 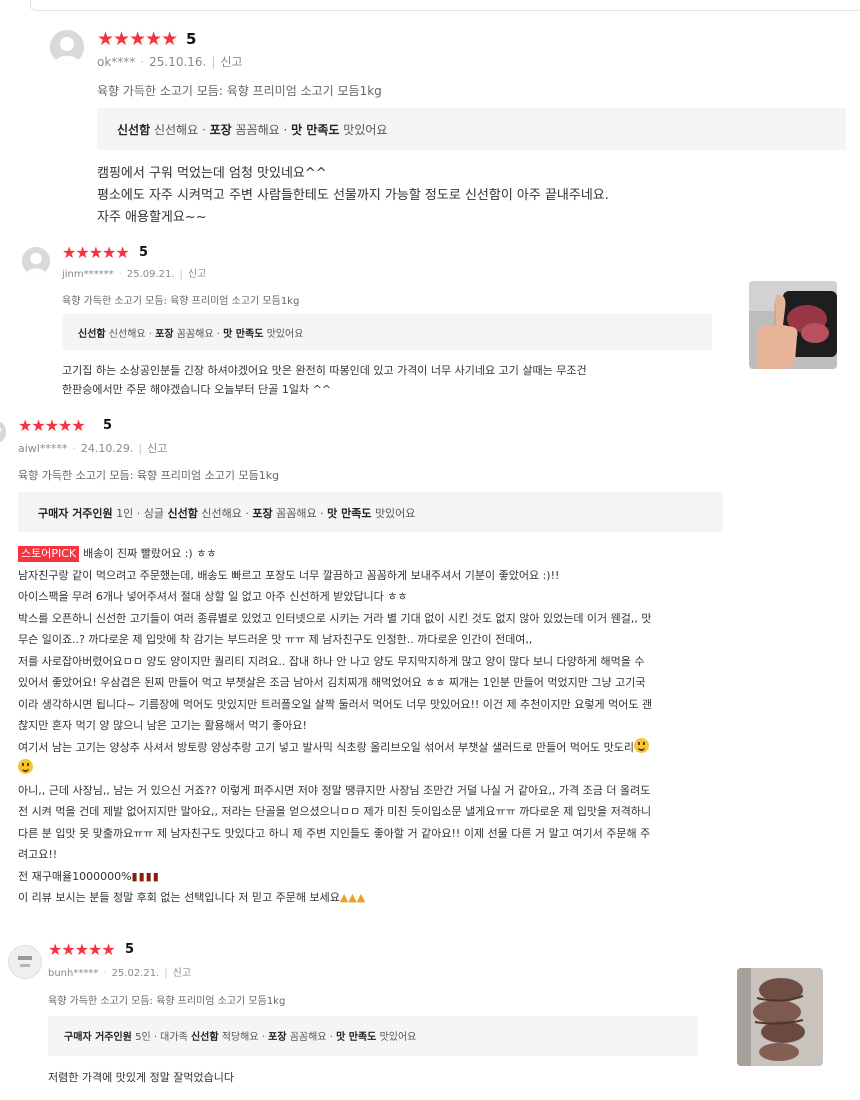 I want to click on shop-logo-icon, so click(x=25, y=962).